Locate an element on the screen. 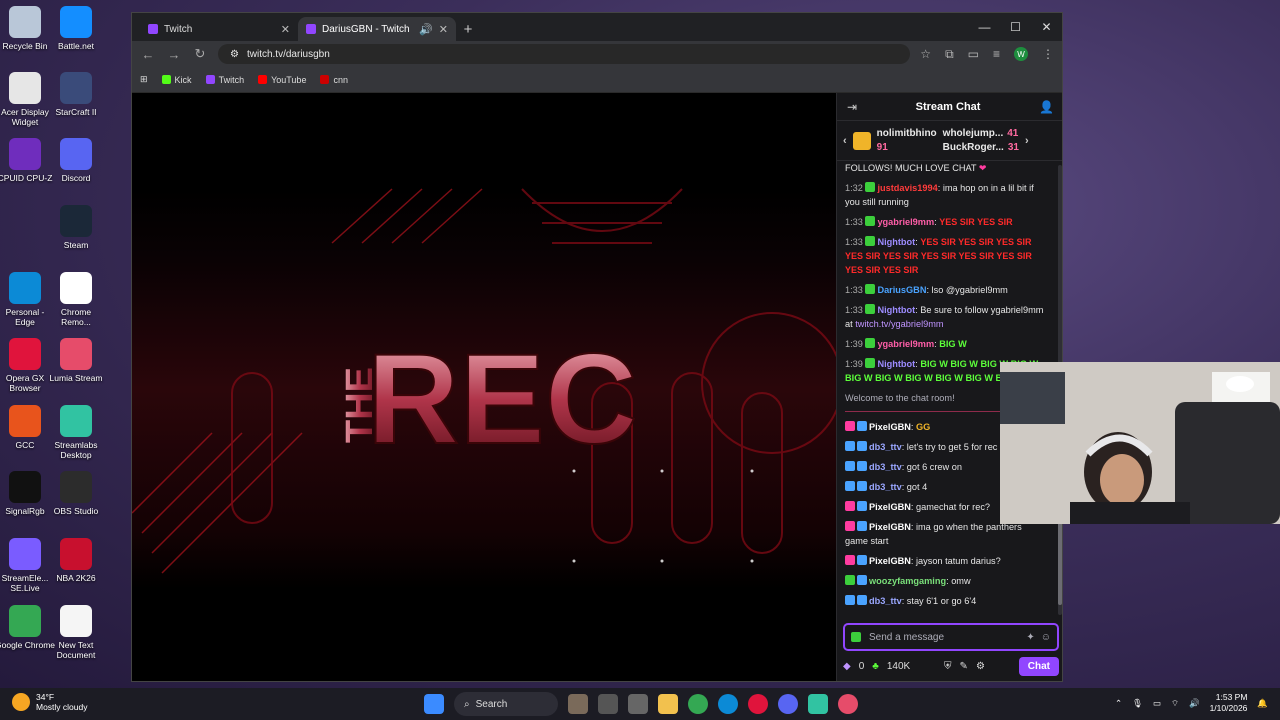 The image size is (1280, 720). channel-points-icon: ♣ is located at coordinates (875, 666).